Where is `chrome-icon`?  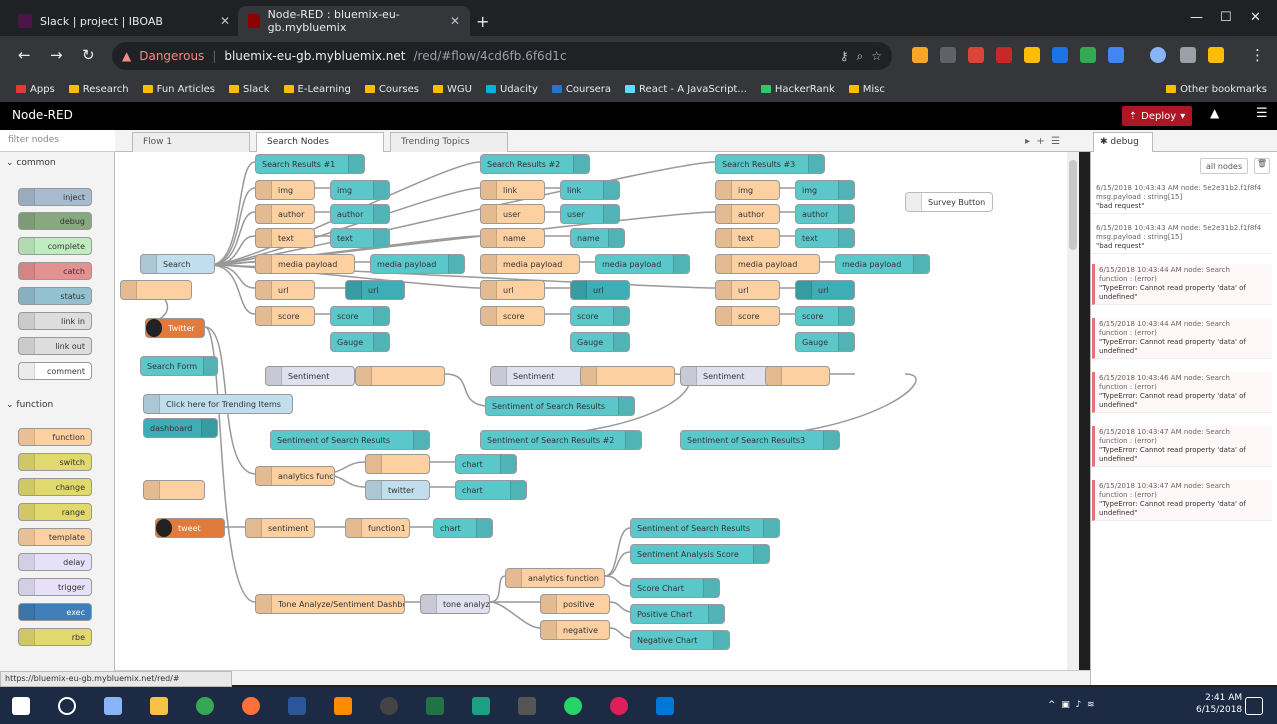 chrome-icon is located at coordinates (205, 706).